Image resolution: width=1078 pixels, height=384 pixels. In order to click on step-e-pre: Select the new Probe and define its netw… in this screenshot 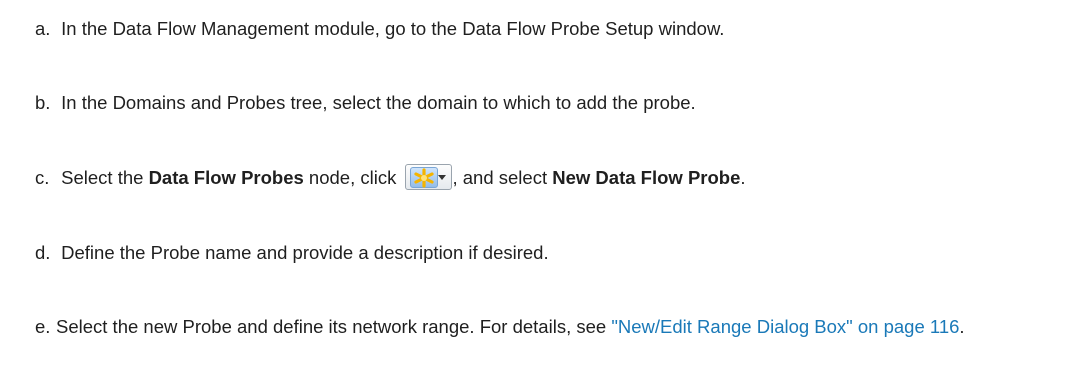, I will do `click(334, 326)`.